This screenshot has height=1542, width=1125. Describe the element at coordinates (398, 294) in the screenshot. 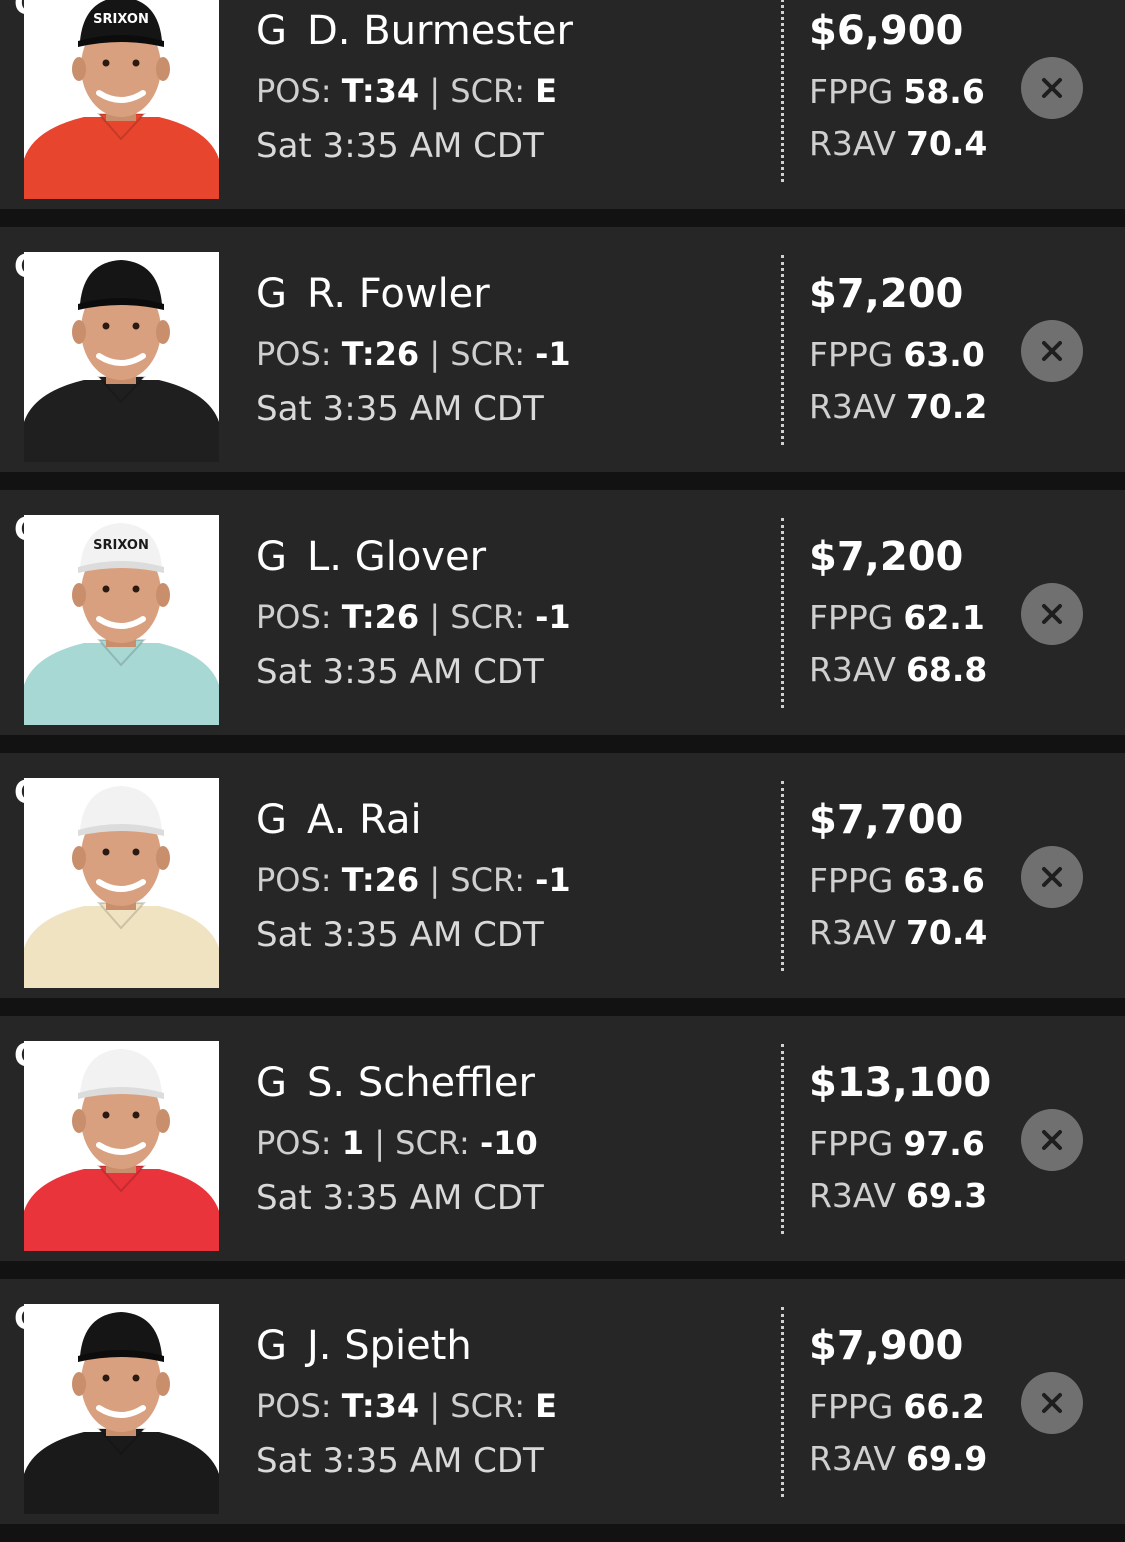

I see `player-name-text: R. Fowler` at that location.